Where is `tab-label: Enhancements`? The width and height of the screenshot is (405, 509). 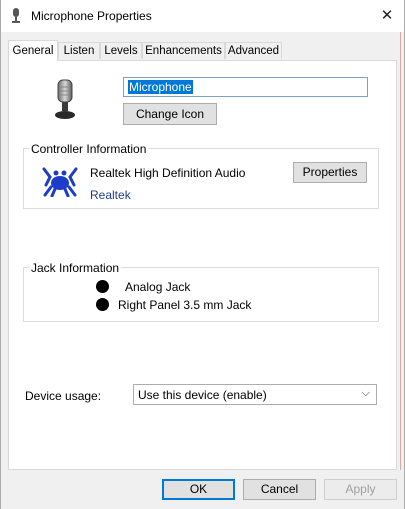
tab-label: Enhancements is located at coordinates (183, 51).